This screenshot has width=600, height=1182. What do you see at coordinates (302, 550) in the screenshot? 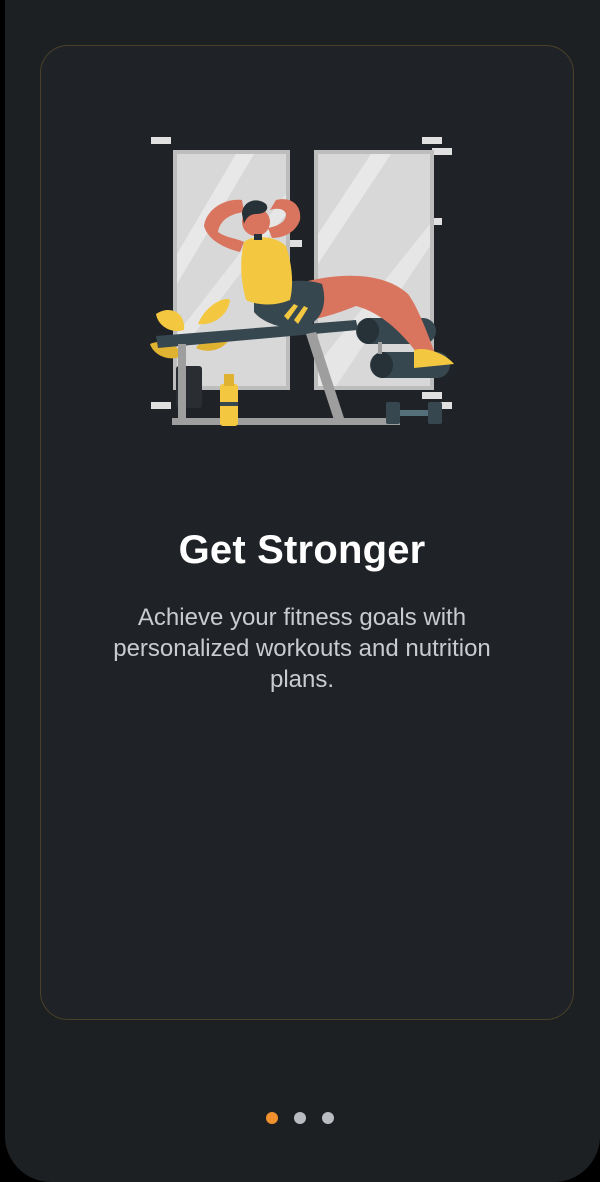
I see `onboarding-title: Get Stronger` at bounding box center [302, 550].